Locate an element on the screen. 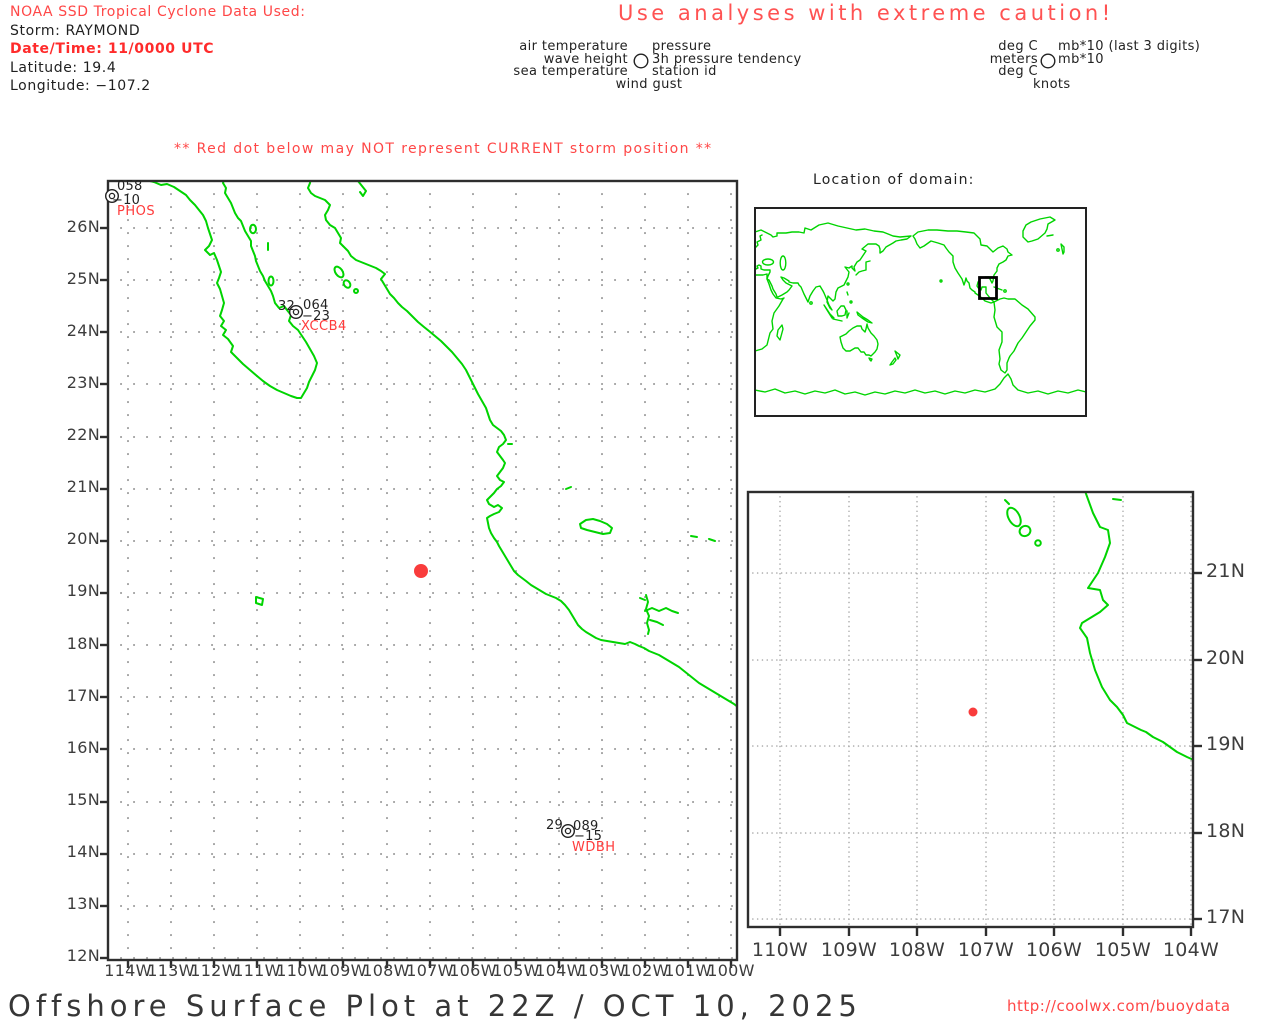 The height and width of the screenshot is (1024, 1280). black-sea is located at coordinates (768, 262).